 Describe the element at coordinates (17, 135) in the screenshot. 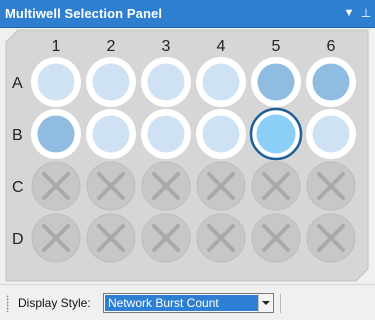

I see `row-label: B` at that location.